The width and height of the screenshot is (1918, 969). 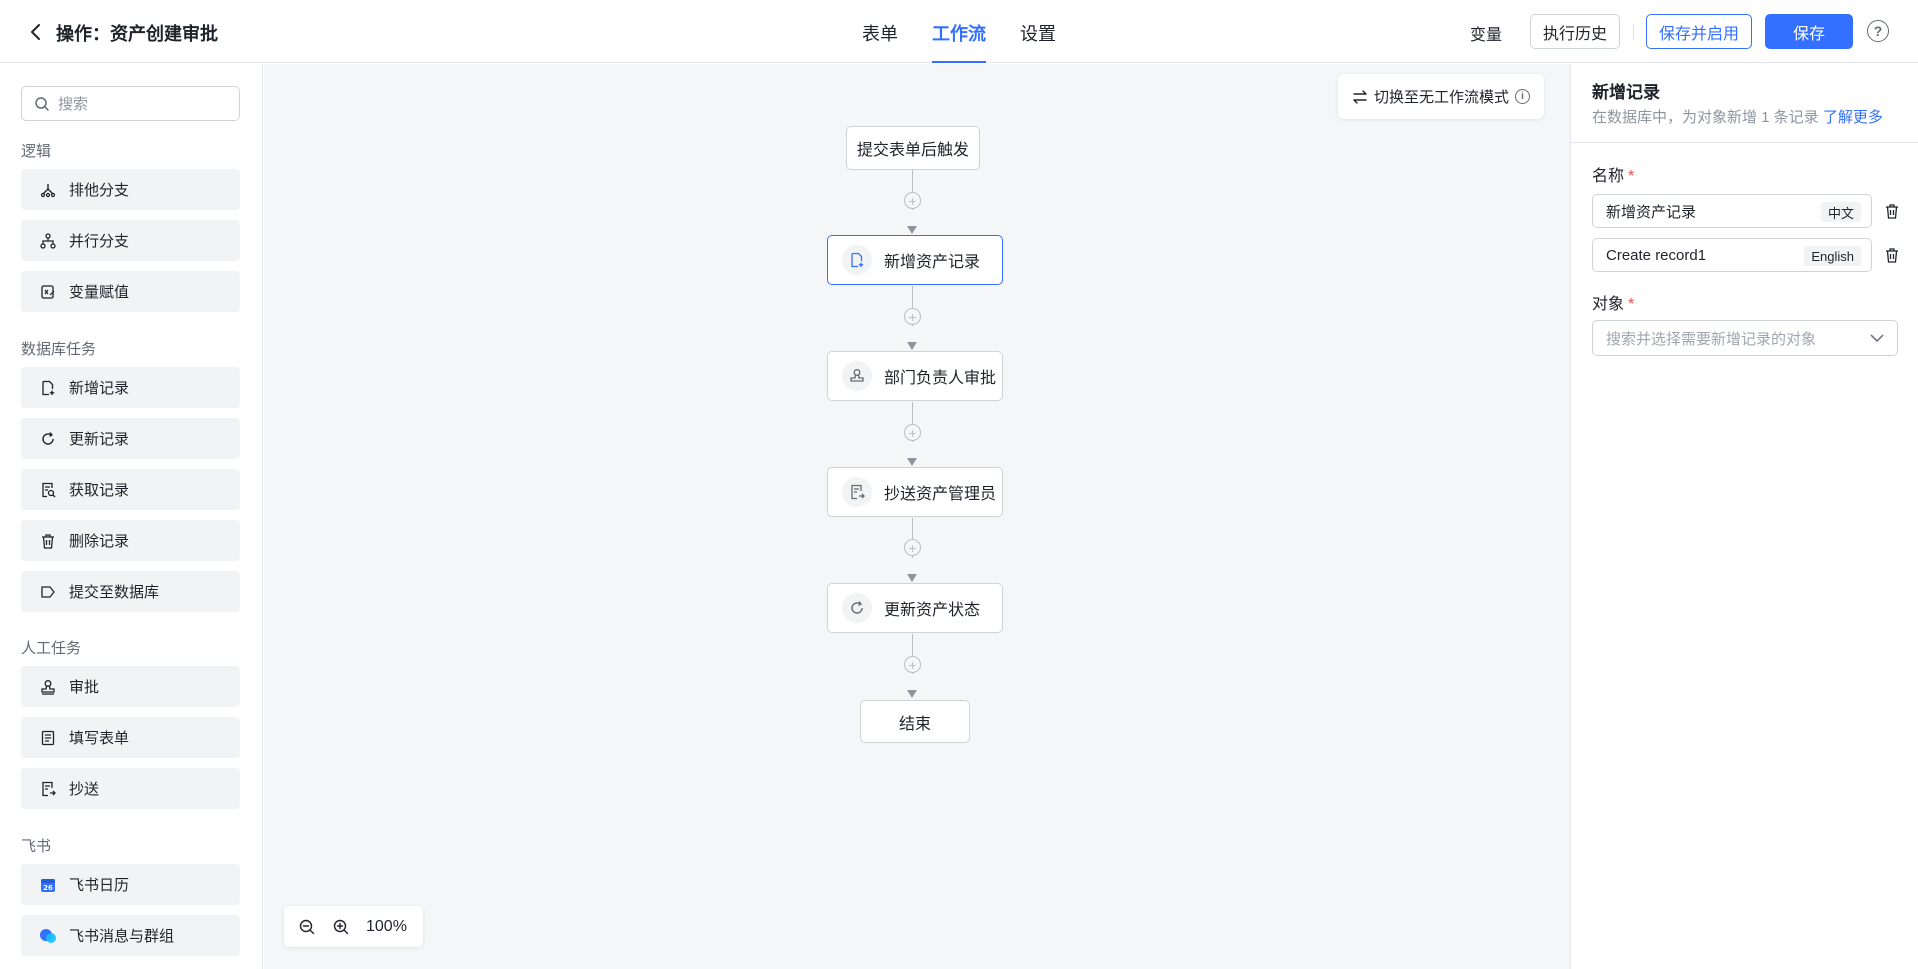 I want to click on node-label: 更新资产状态, so click(x=932, y=610).